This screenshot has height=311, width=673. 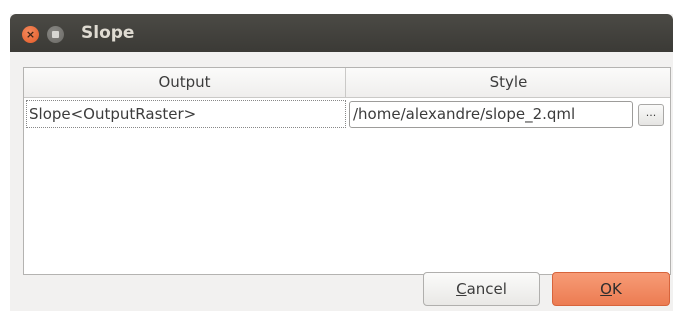 What do you see at coordinates (186, 114) in the screenshot?
I see `output-cell: Slope<OutputRaster>` at bounding box center [186, 114].